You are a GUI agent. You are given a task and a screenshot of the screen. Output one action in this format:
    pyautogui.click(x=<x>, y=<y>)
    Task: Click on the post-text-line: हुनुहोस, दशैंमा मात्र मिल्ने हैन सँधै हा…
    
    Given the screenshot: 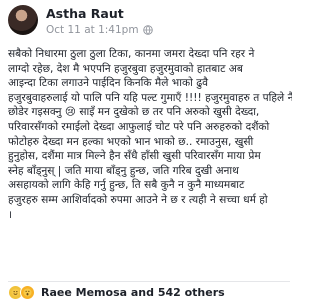 What is the action you would take?
    pyautogui.click(x=134, y=156)
    